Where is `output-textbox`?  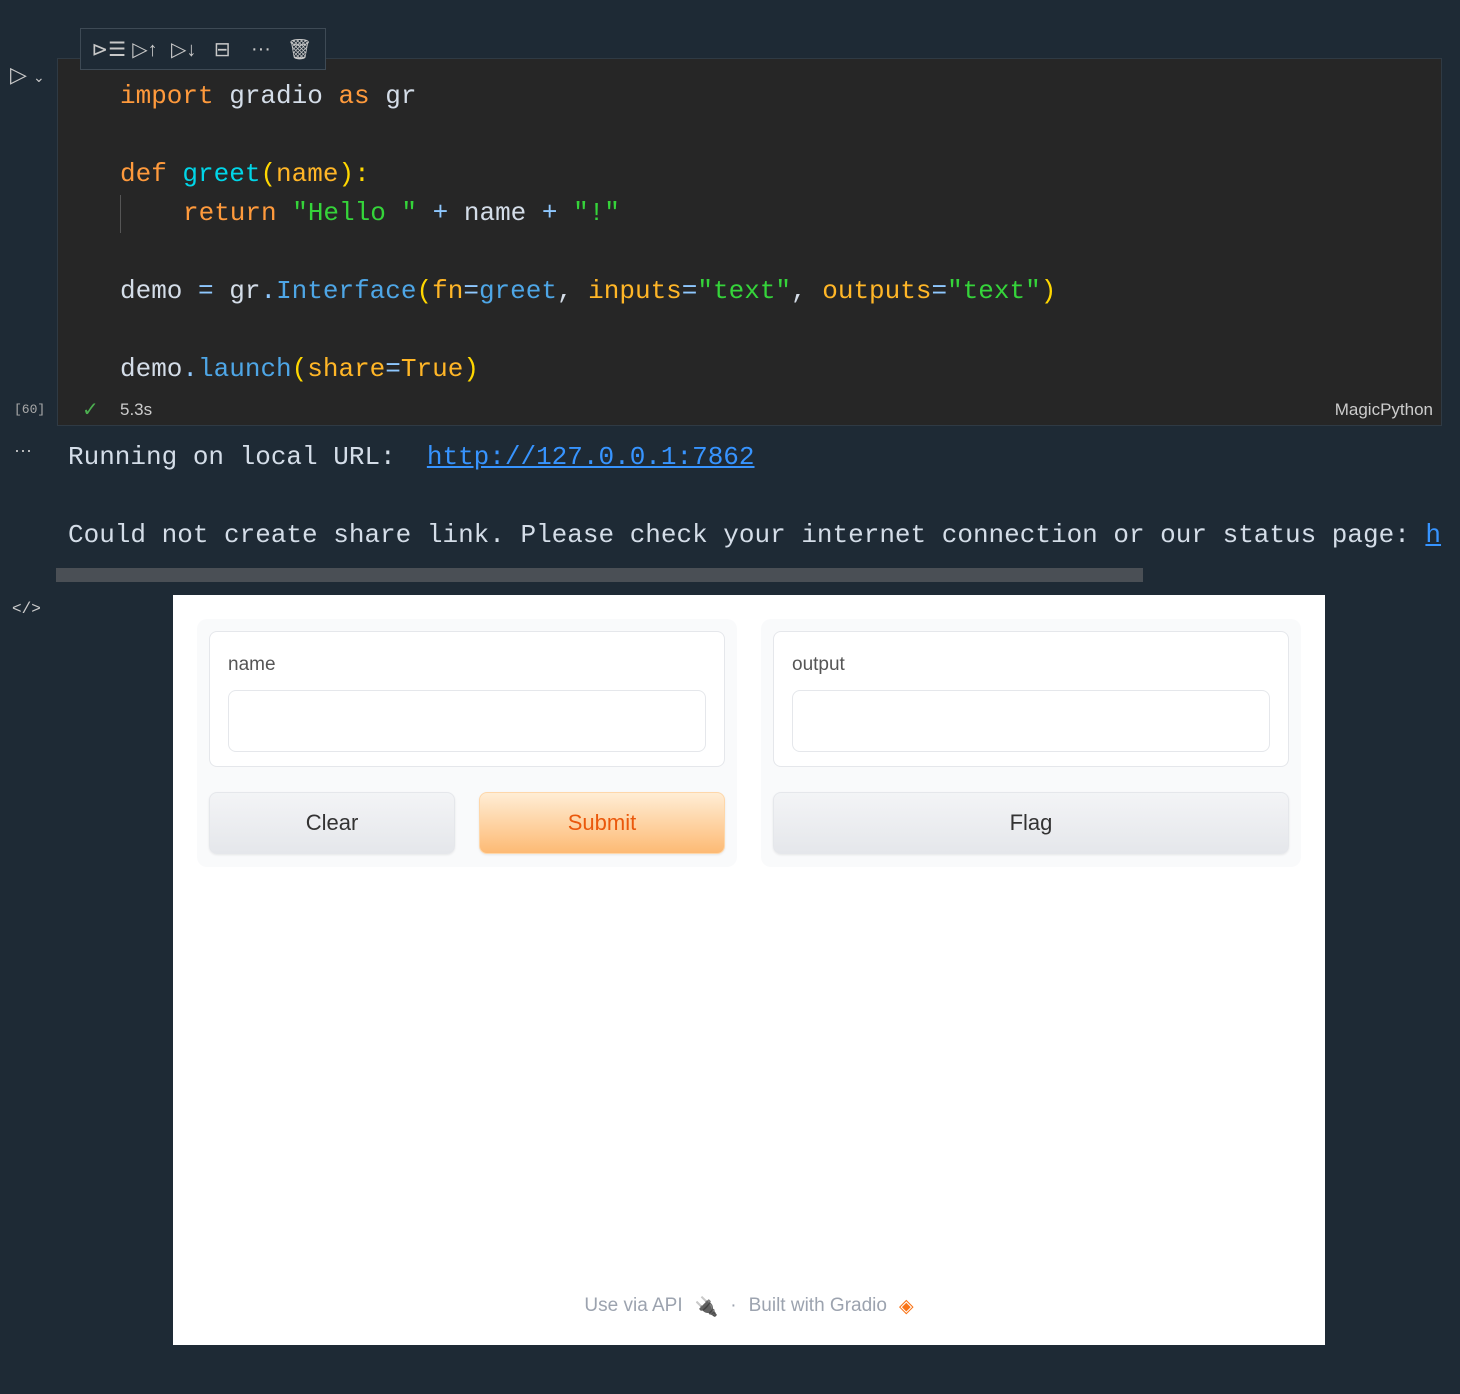
output-textbox is located at coordinates (1031, 721).